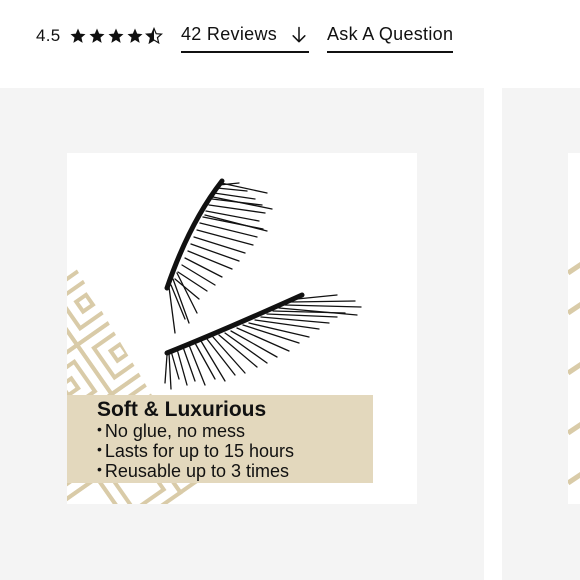  I want to click on reviews-link-label: 42 Reviews, so click(229, 34).